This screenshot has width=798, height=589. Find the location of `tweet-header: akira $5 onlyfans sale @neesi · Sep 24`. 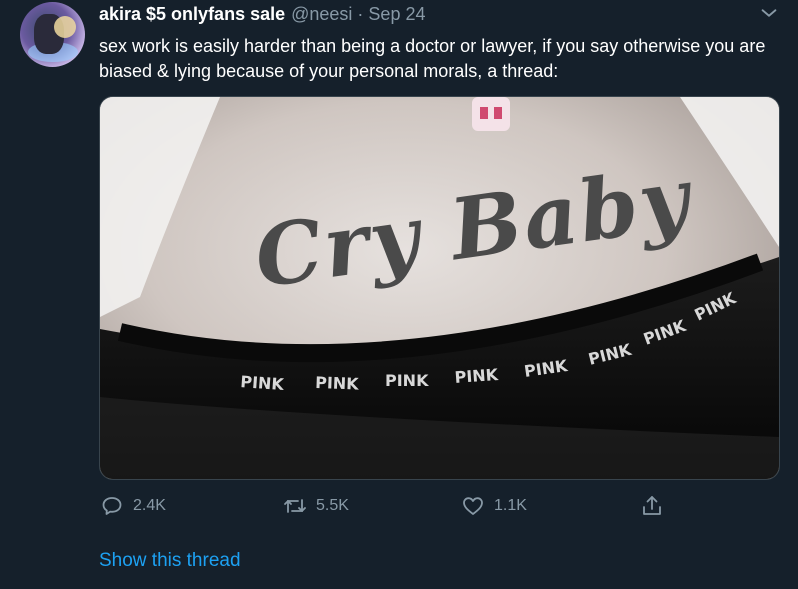

tweet-header: akira $5 onlyfans sale @neesi · Sep 24 is located at coordinates (262, 16).